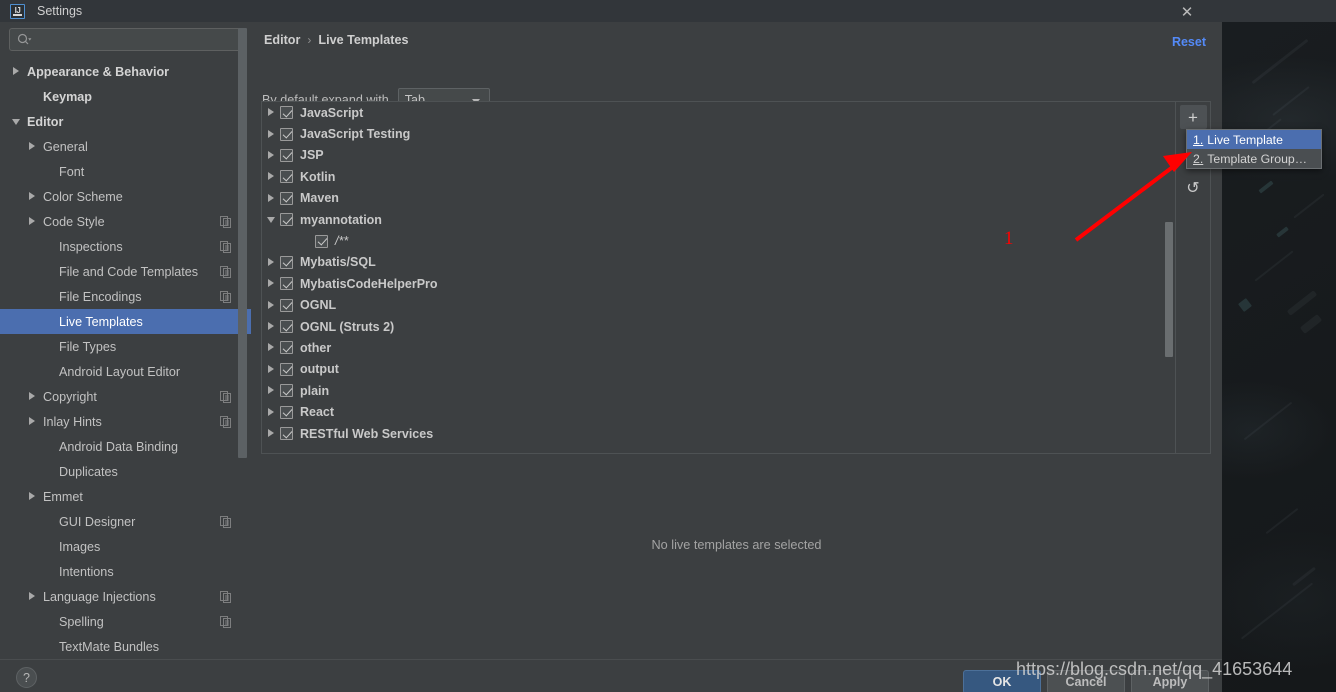  I want to click on template-row: other, so click(718, 347).